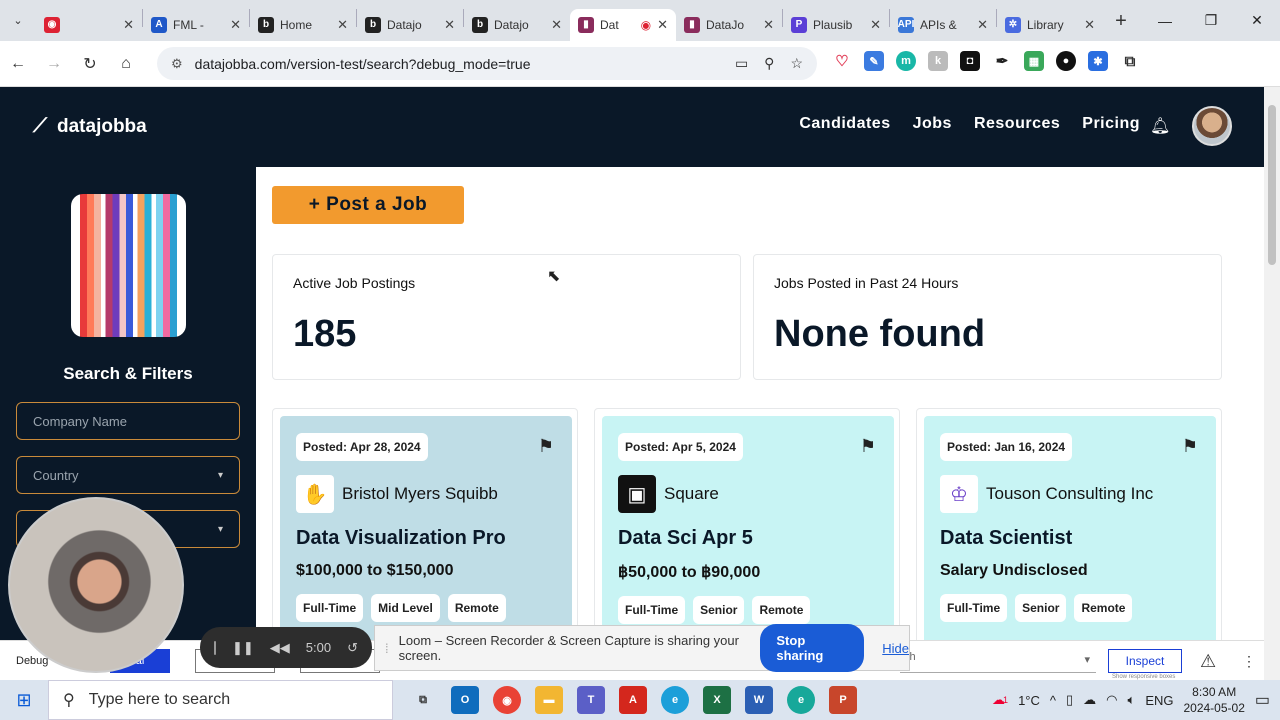 The width and height of the screenshot is (1280, 720). Describe the element at coordinates (836, 25) in the screenshot. I see `browser-tab: P Plausib ✕` at that location.